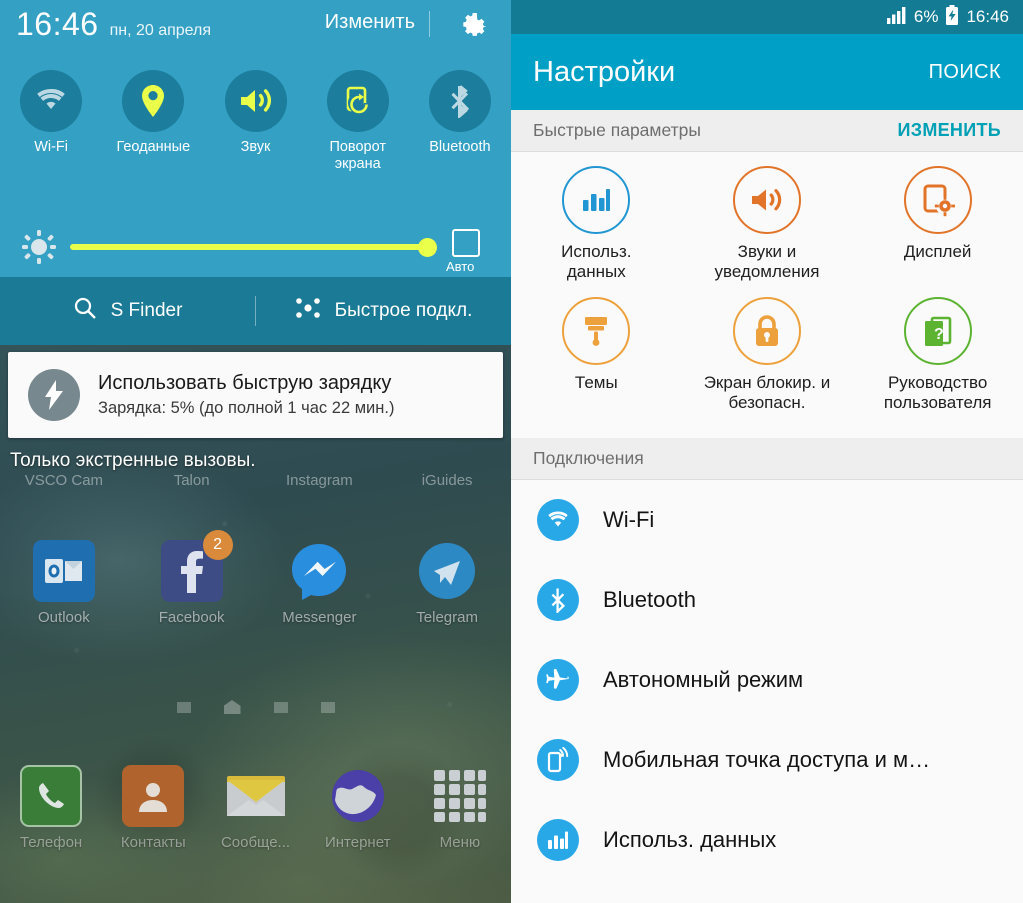 The width and height of the screenshot is (1023, 903). Describe the element at coordinates (767, 17) in the screenshot. I see `status-bar: 6% 16:46` at that location.